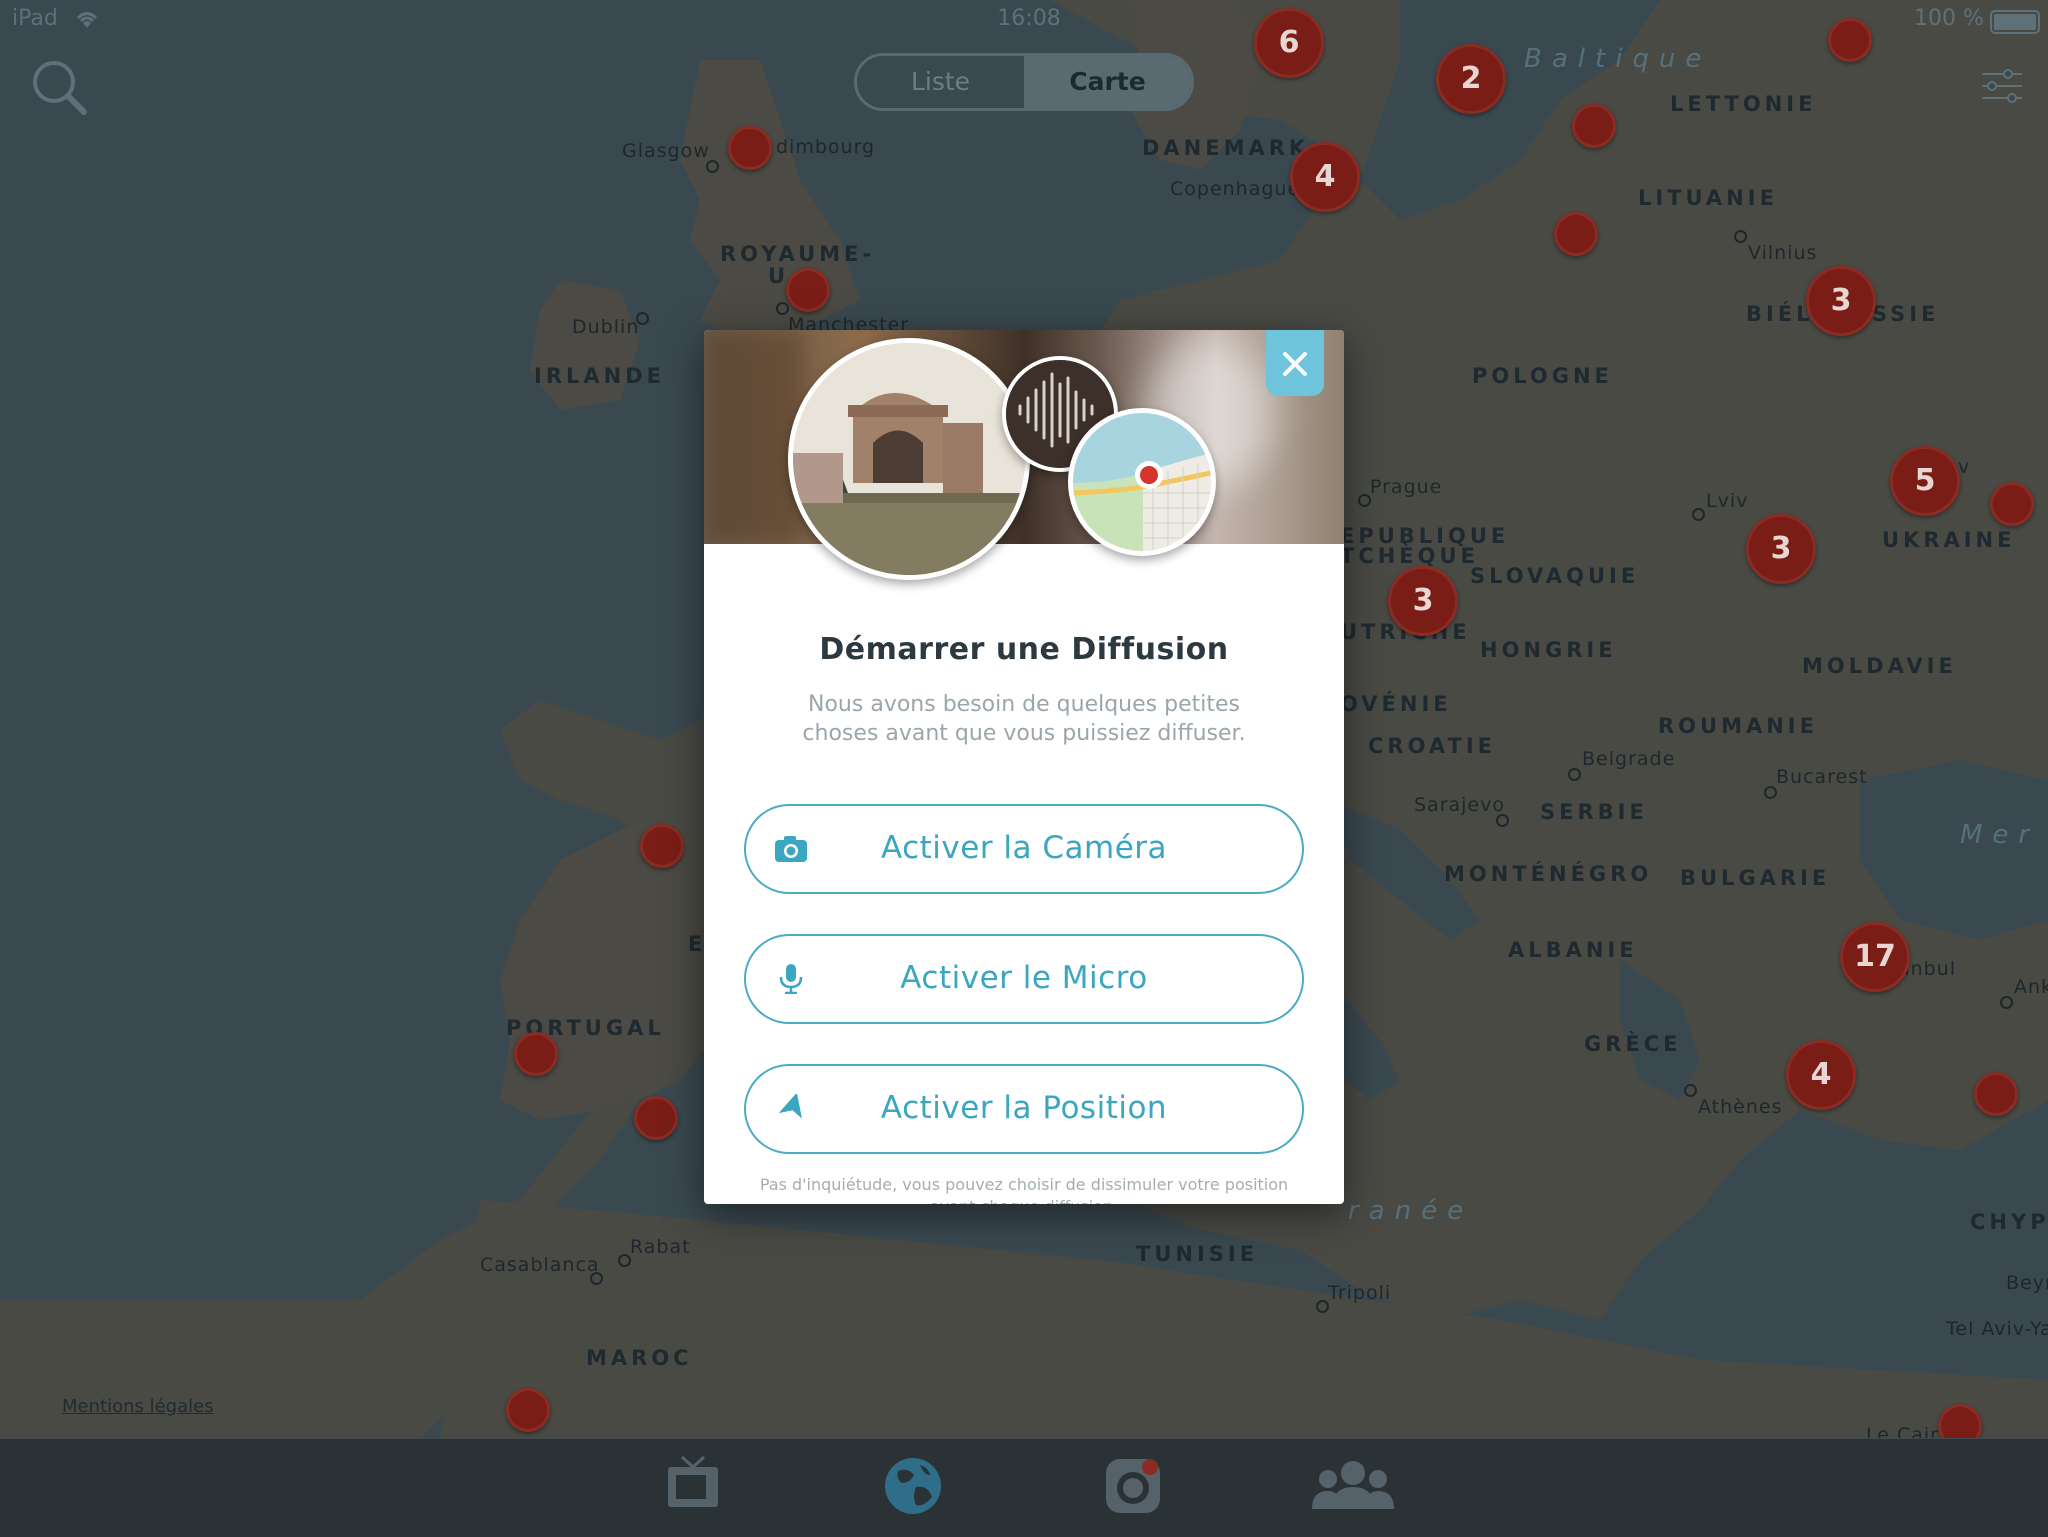 Image resolution: width=2048 pixels, height=1537 pixels. Describe the element at coordinates (599, 376) in the screenshot. I see `country-label: IRLANDE` at that location.